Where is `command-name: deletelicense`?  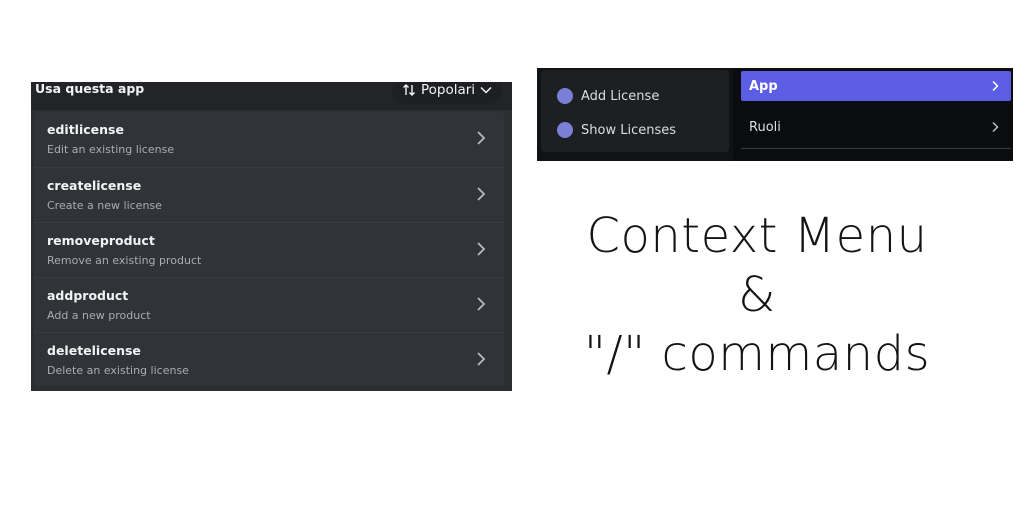 command-name: deletelicense is located at coordinates (94, 350).